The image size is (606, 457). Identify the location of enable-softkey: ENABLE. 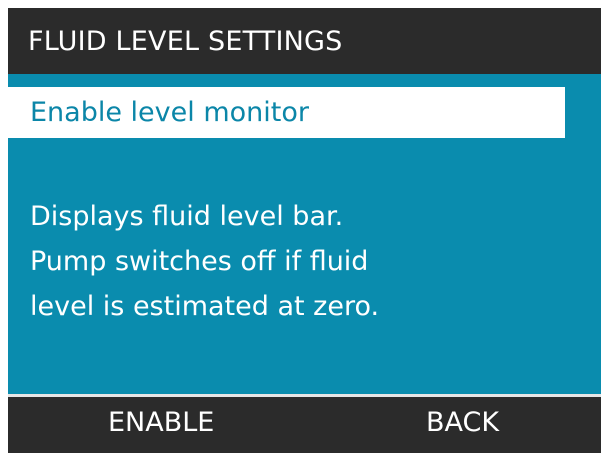
(161, 422).